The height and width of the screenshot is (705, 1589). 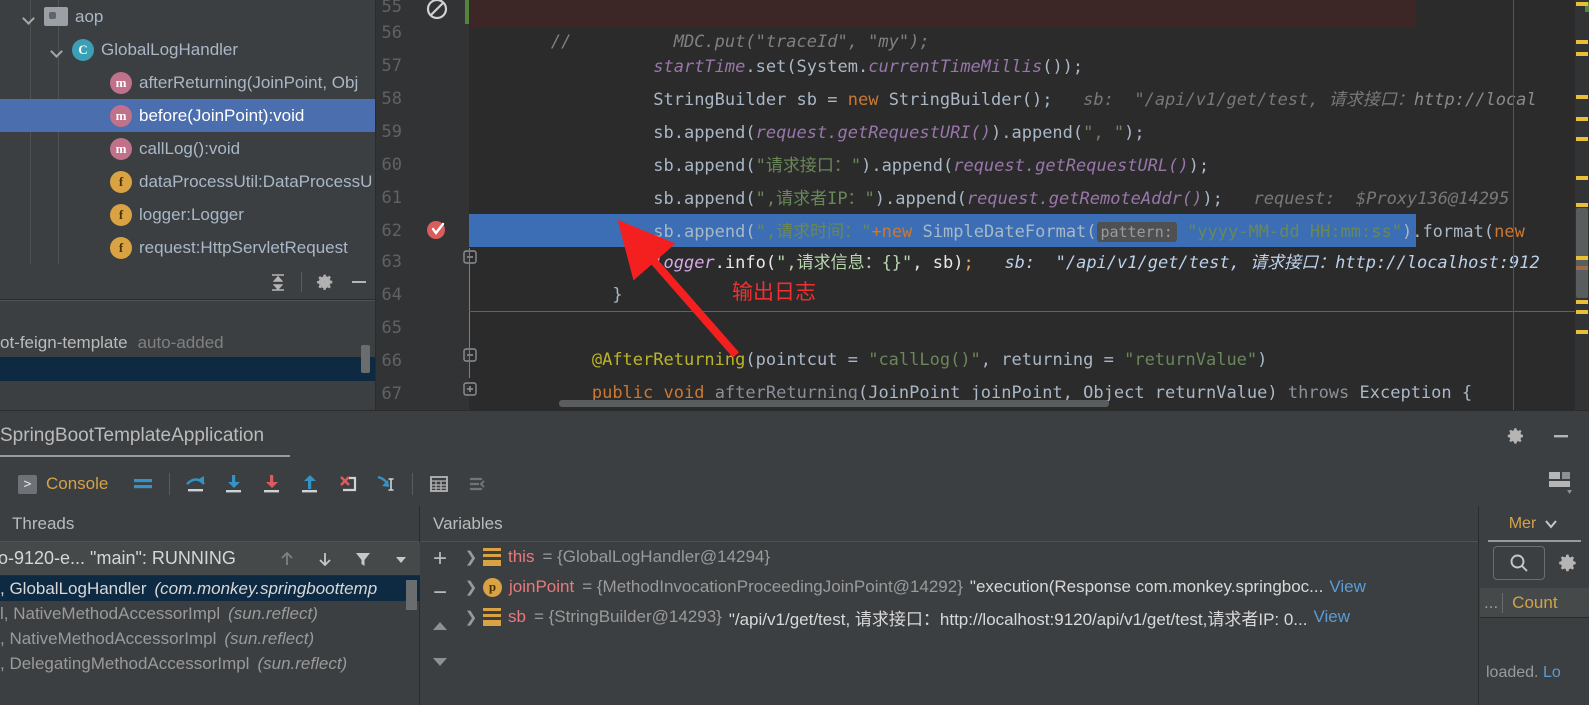 I want to click on step-out-icon, so click(x=310, y=484).